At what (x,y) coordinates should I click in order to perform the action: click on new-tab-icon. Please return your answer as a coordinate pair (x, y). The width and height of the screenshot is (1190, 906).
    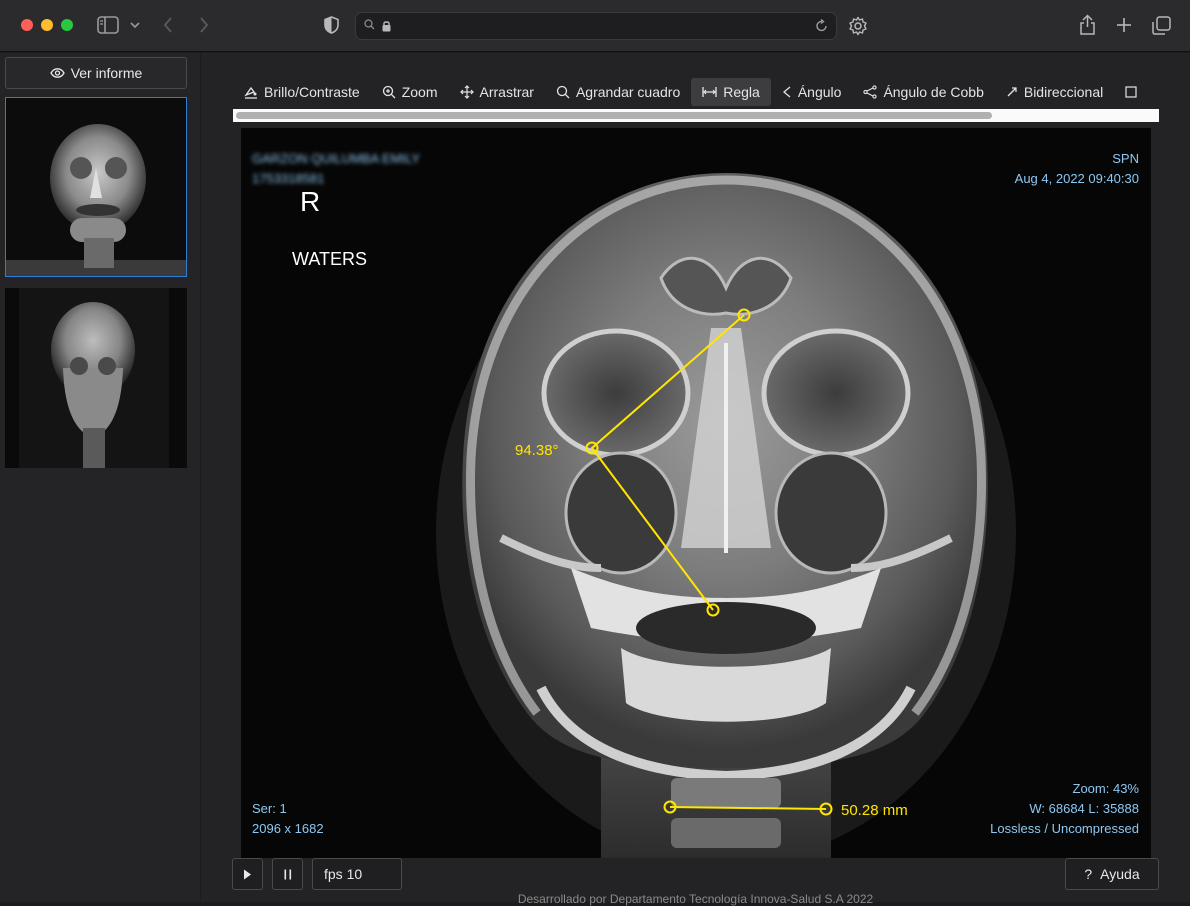
    Looking at the image, I should click on (1124, 25).